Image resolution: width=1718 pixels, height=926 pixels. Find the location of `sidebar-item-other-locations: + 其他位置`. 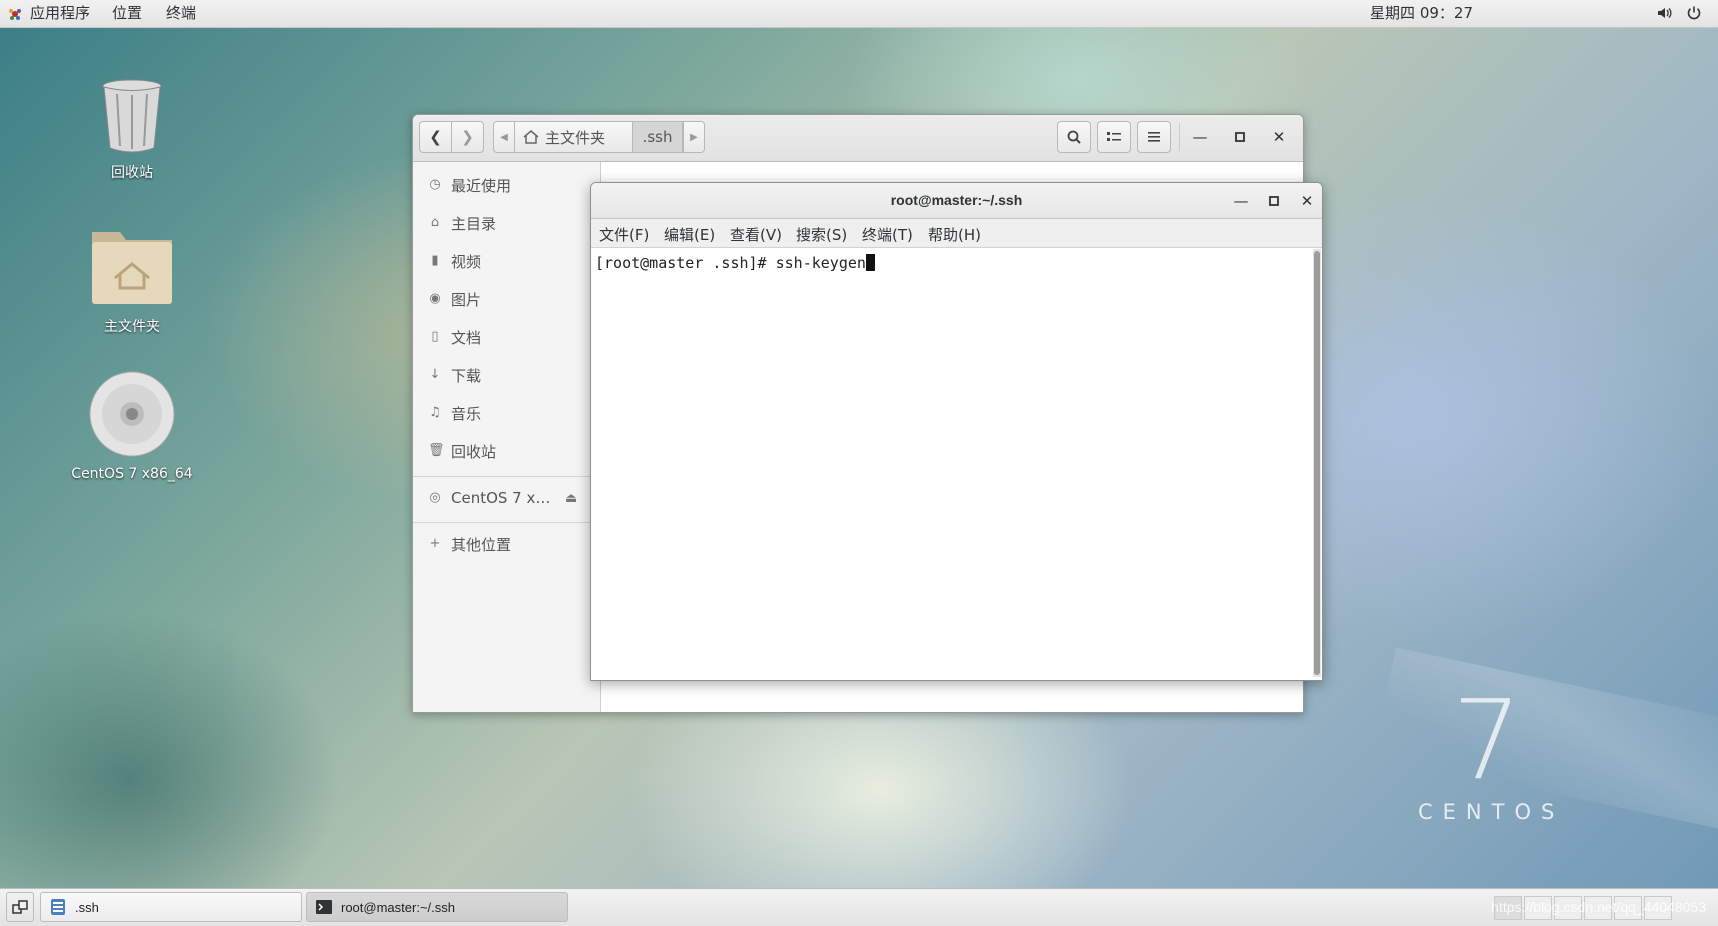

sidebar-item-other-locations: + 其他位置 is located at coordinates (506, 544).